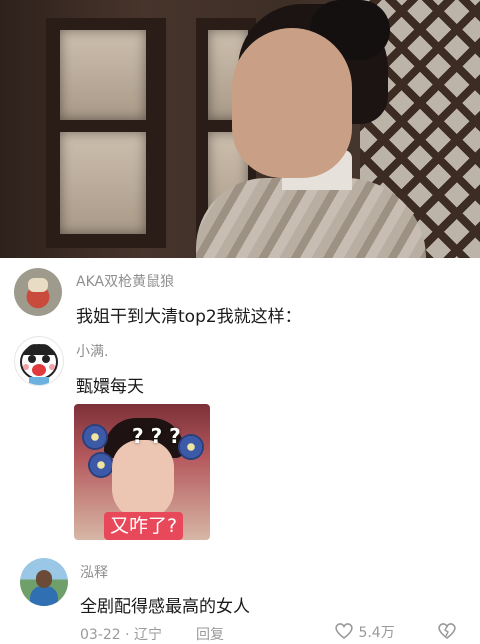  I want to click on broken-heart-icon, so click(447, 631).